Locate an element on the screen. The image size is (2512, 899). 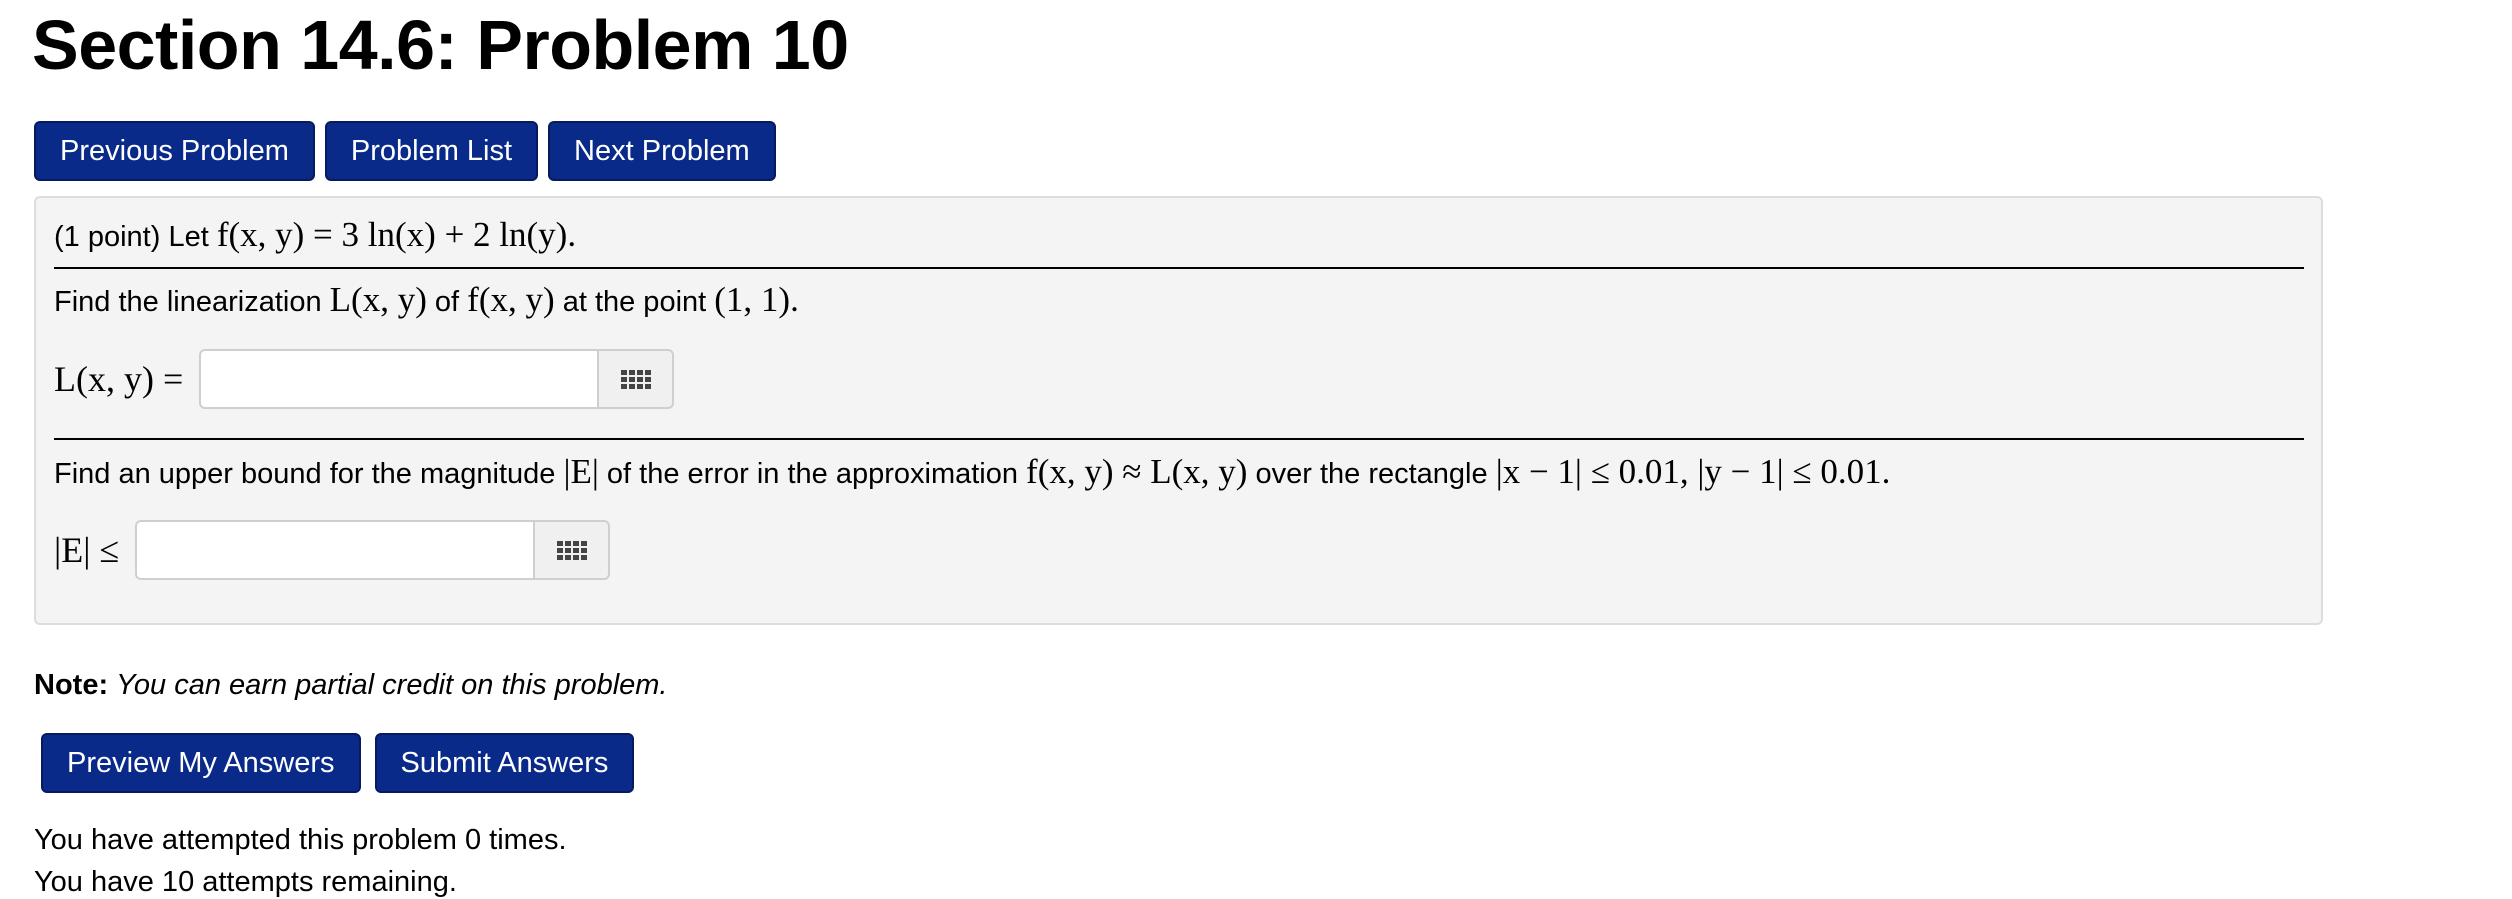
part1-mid: of is located at coordinates (447, 302).